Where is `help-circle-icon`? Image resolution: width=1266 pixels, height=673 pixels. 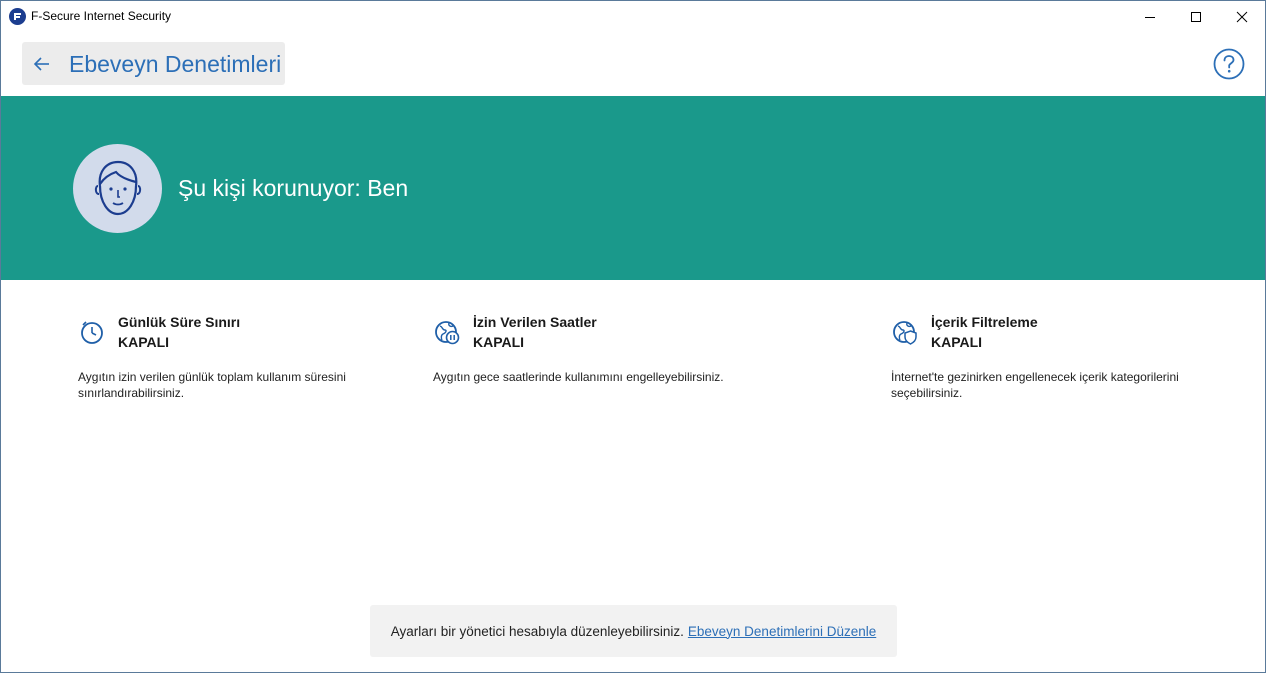
help-circle-icon is located at coordinates (1229, 64).